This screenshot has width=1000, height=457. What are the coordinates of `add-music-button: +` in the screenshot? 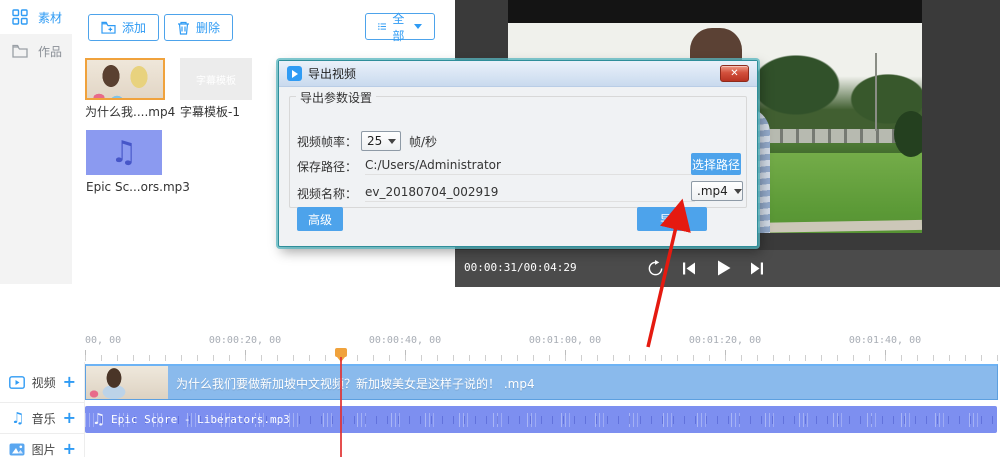 It's located at (69, 418).